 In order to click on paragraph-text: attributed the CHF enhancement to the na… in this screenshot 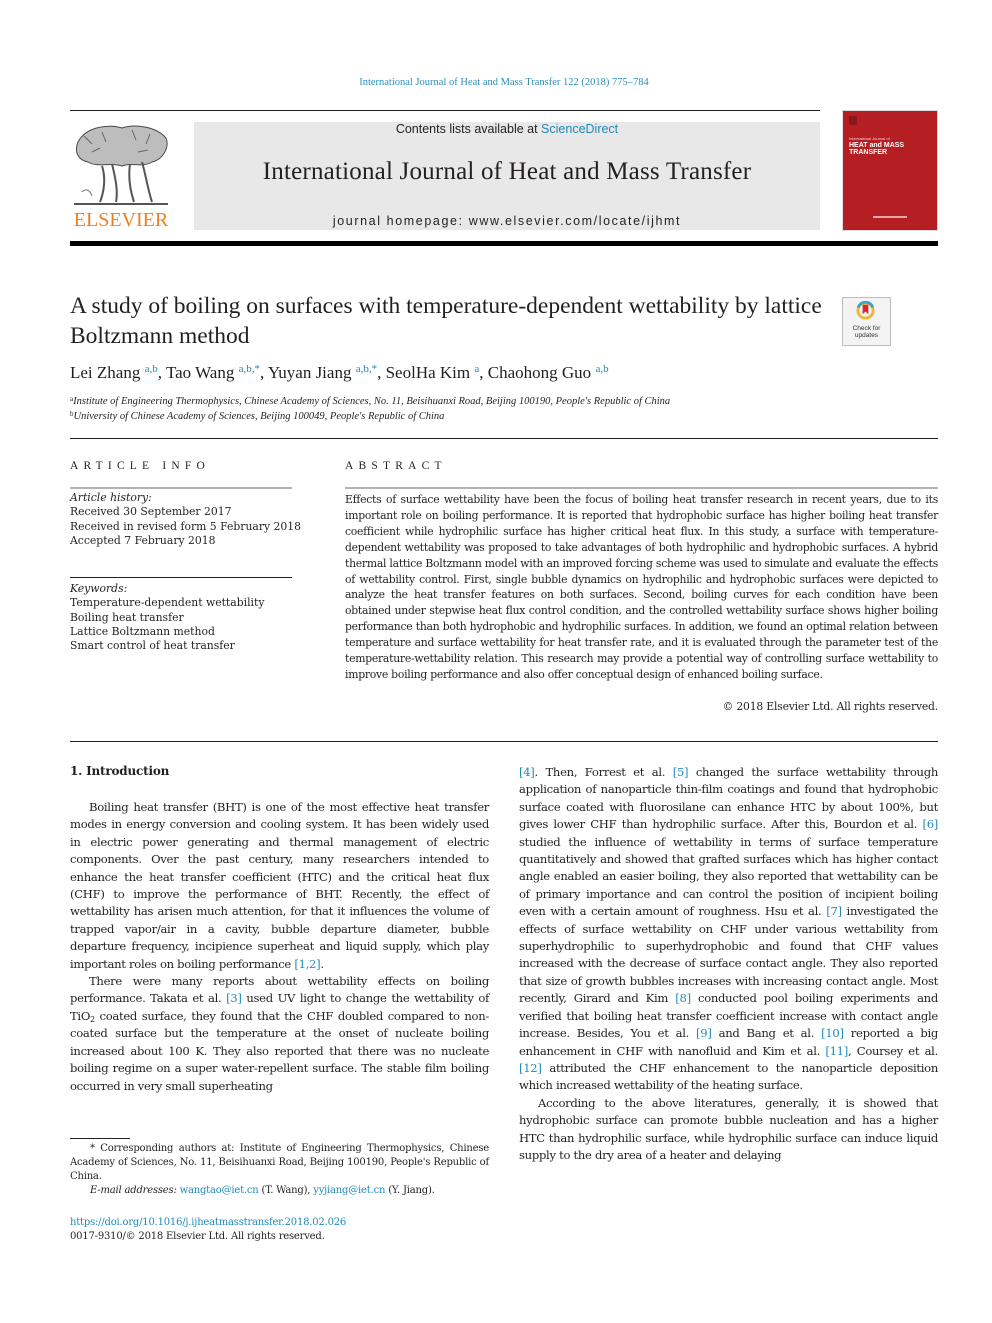, I will do `click(728, 1076)`.